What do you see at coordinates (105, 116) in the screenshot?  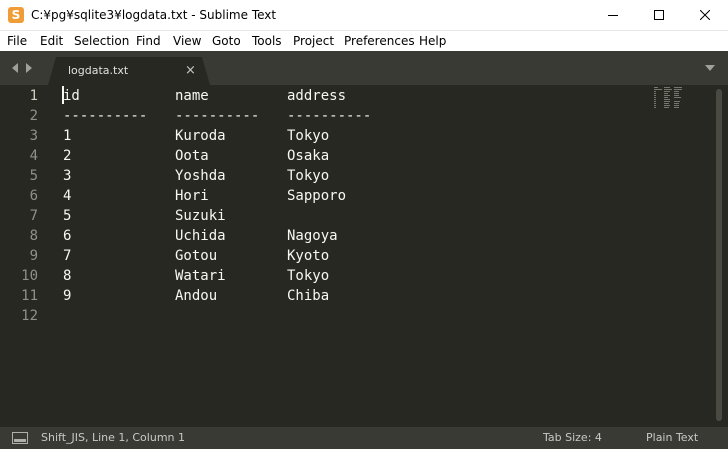 I see `cell-id: ----------` at bounding box center [105, 116].